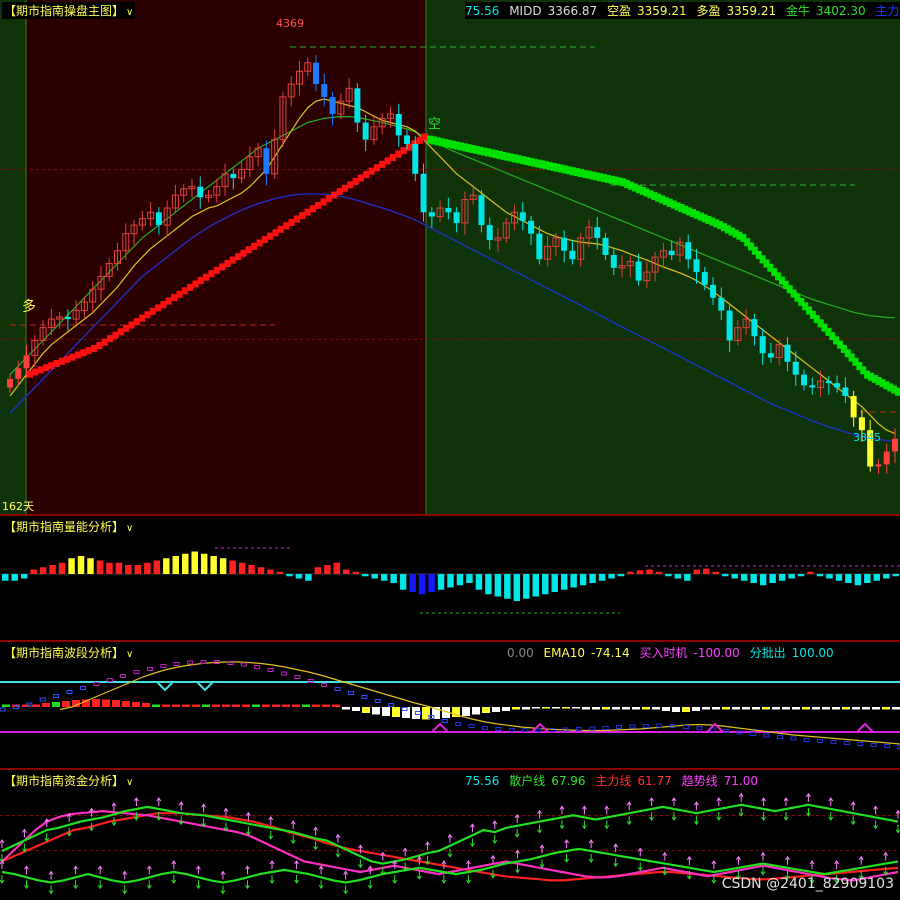 This screenshot has height=900, width=900. What do you see at coordinates (482, 781) in the screenshot?
I see `fund-zero-value: 75.56` at bounding box center [482, 781].